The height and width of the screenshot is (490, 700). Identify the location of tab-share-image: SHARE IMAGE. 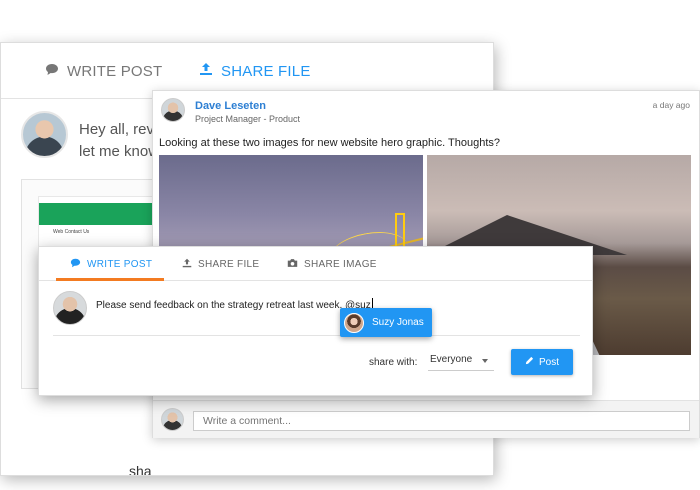
(332, 264).